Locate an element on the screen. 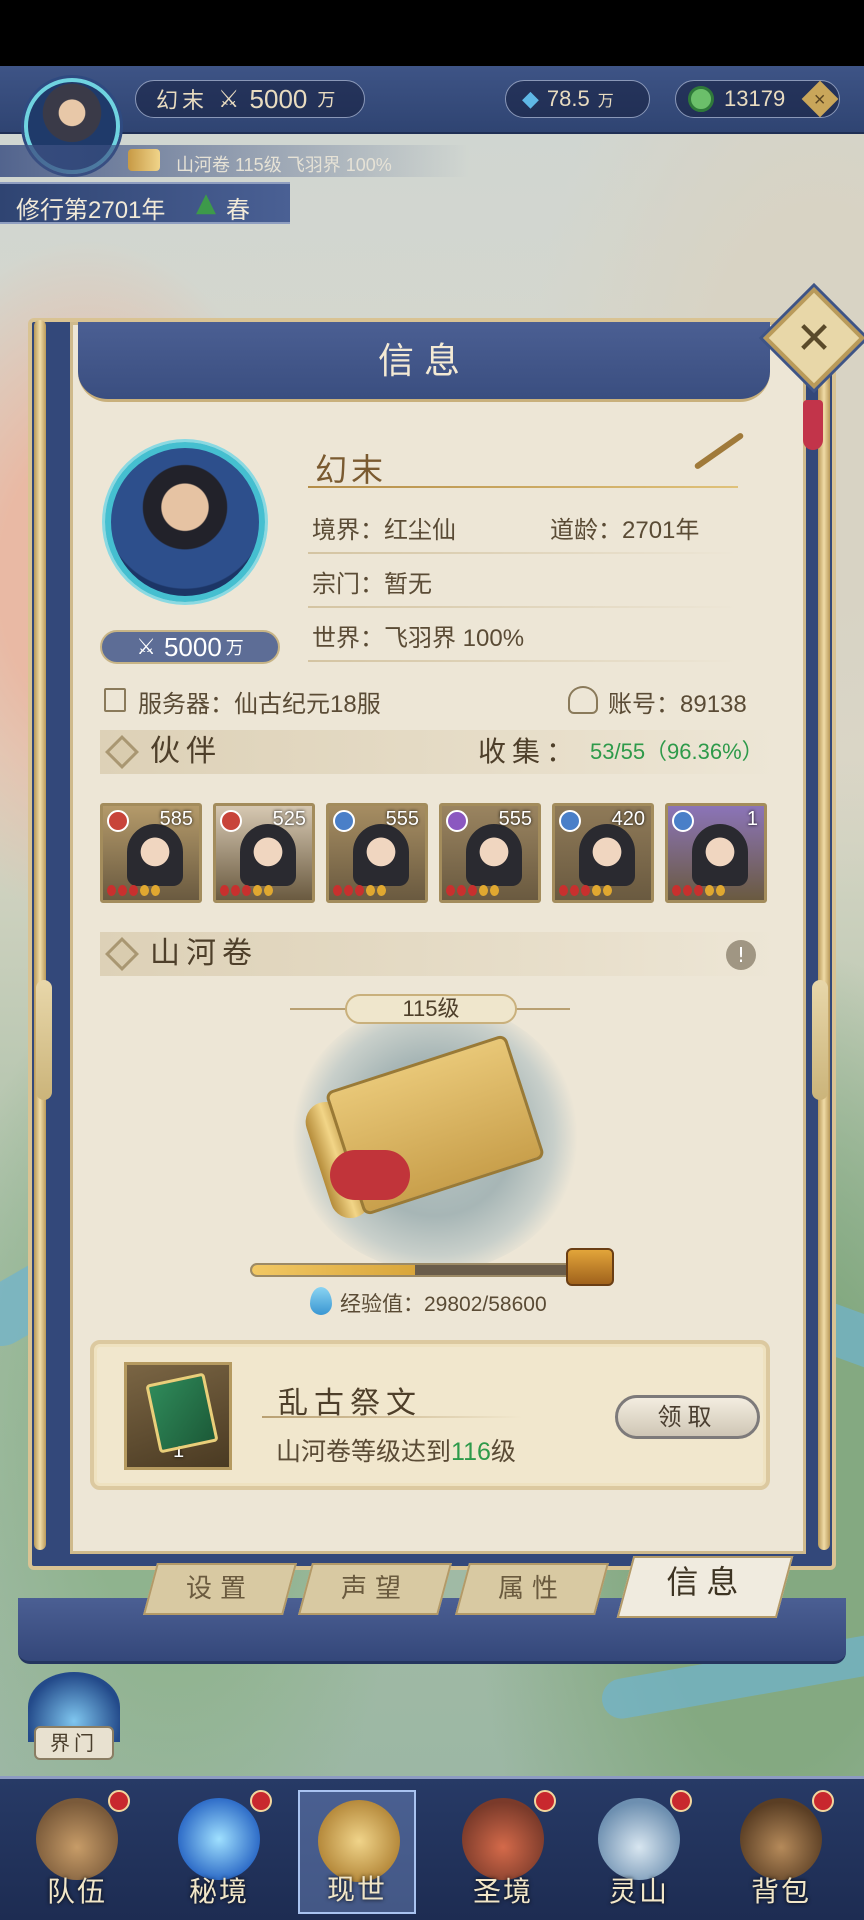 This screenshot has width=864, height=1920. xp-progress-fill is located at coordinates (334, 1270).